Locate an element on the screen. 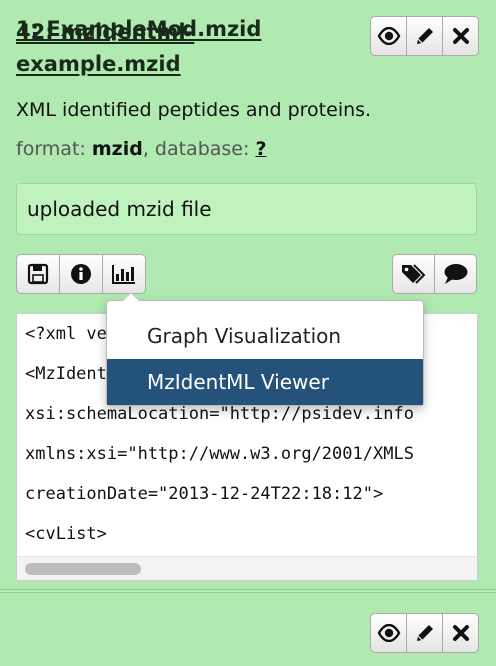 This screenshot has height=666, width=496. comment-icon is located at coordinates (455, 274).